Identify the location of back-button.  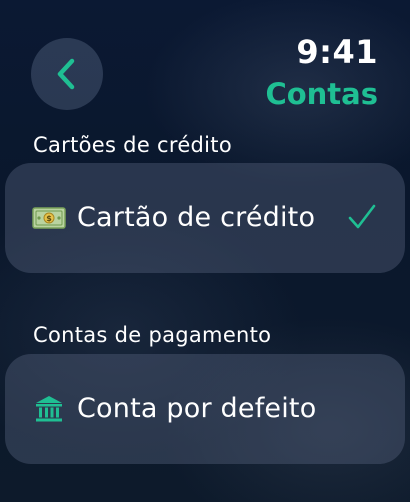
(67, 74).